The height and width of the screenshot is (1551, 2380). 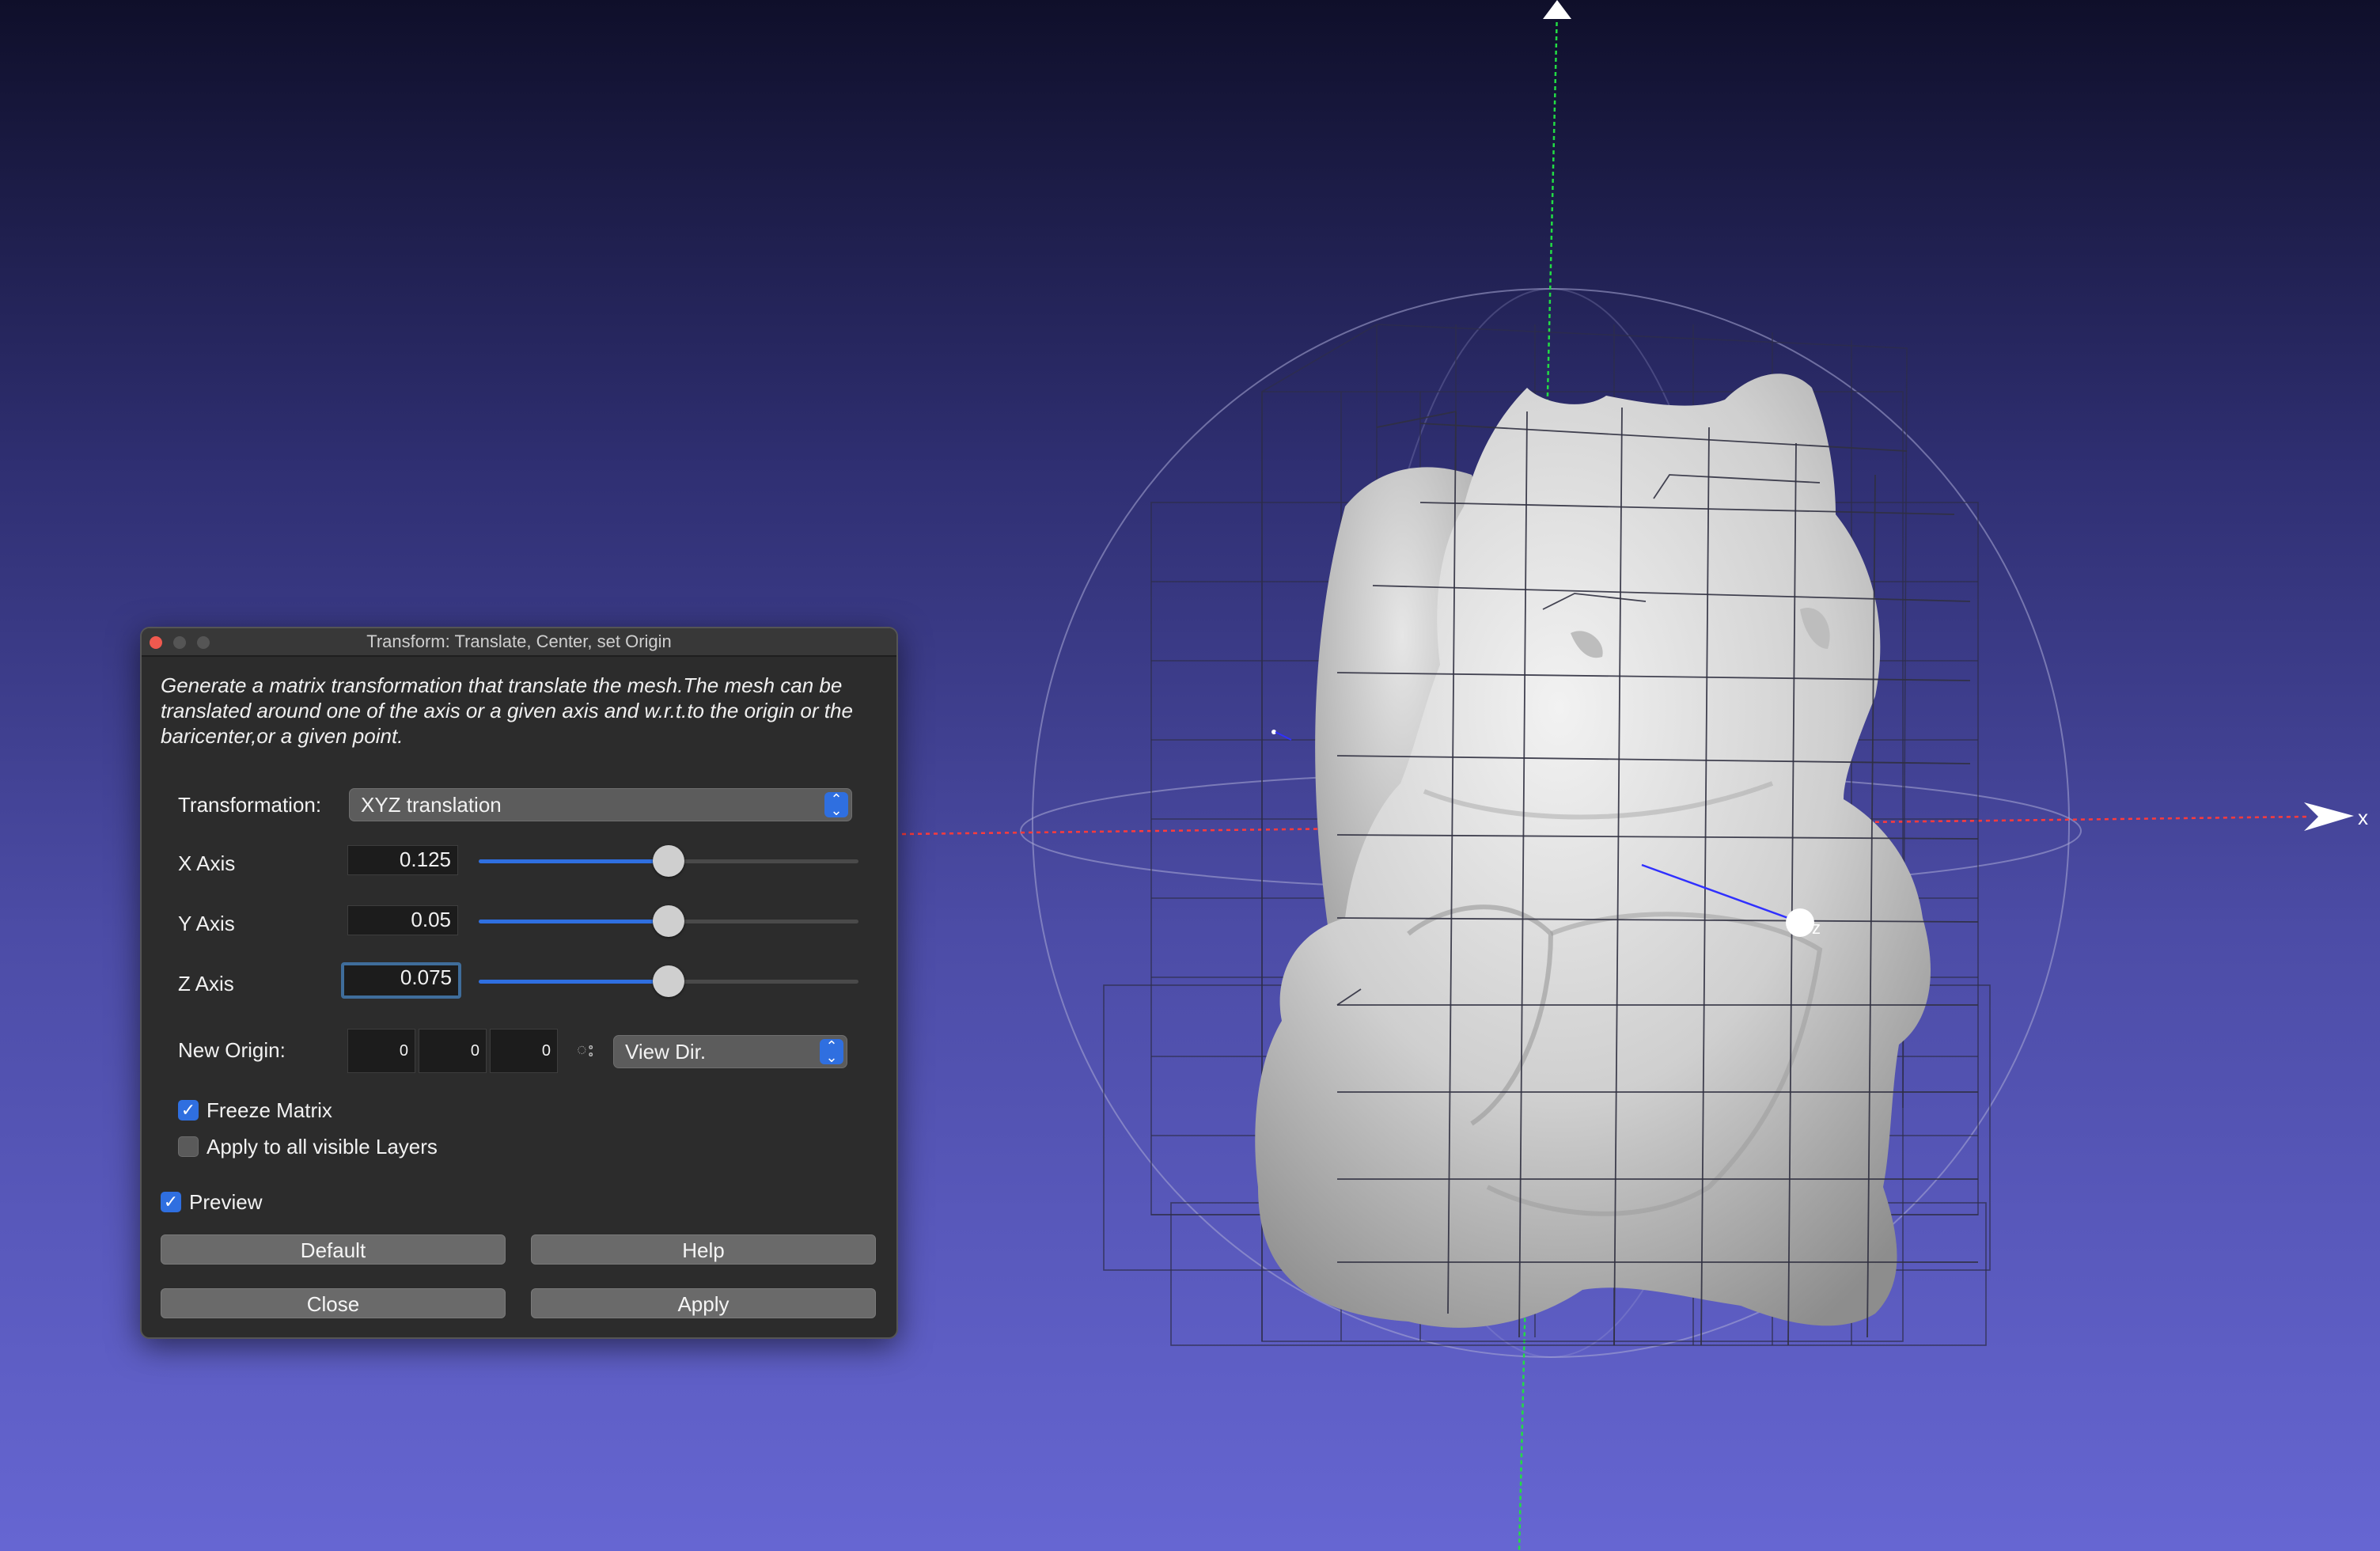 I want to click on window-zoom-icon, so click(x=203, y=642).